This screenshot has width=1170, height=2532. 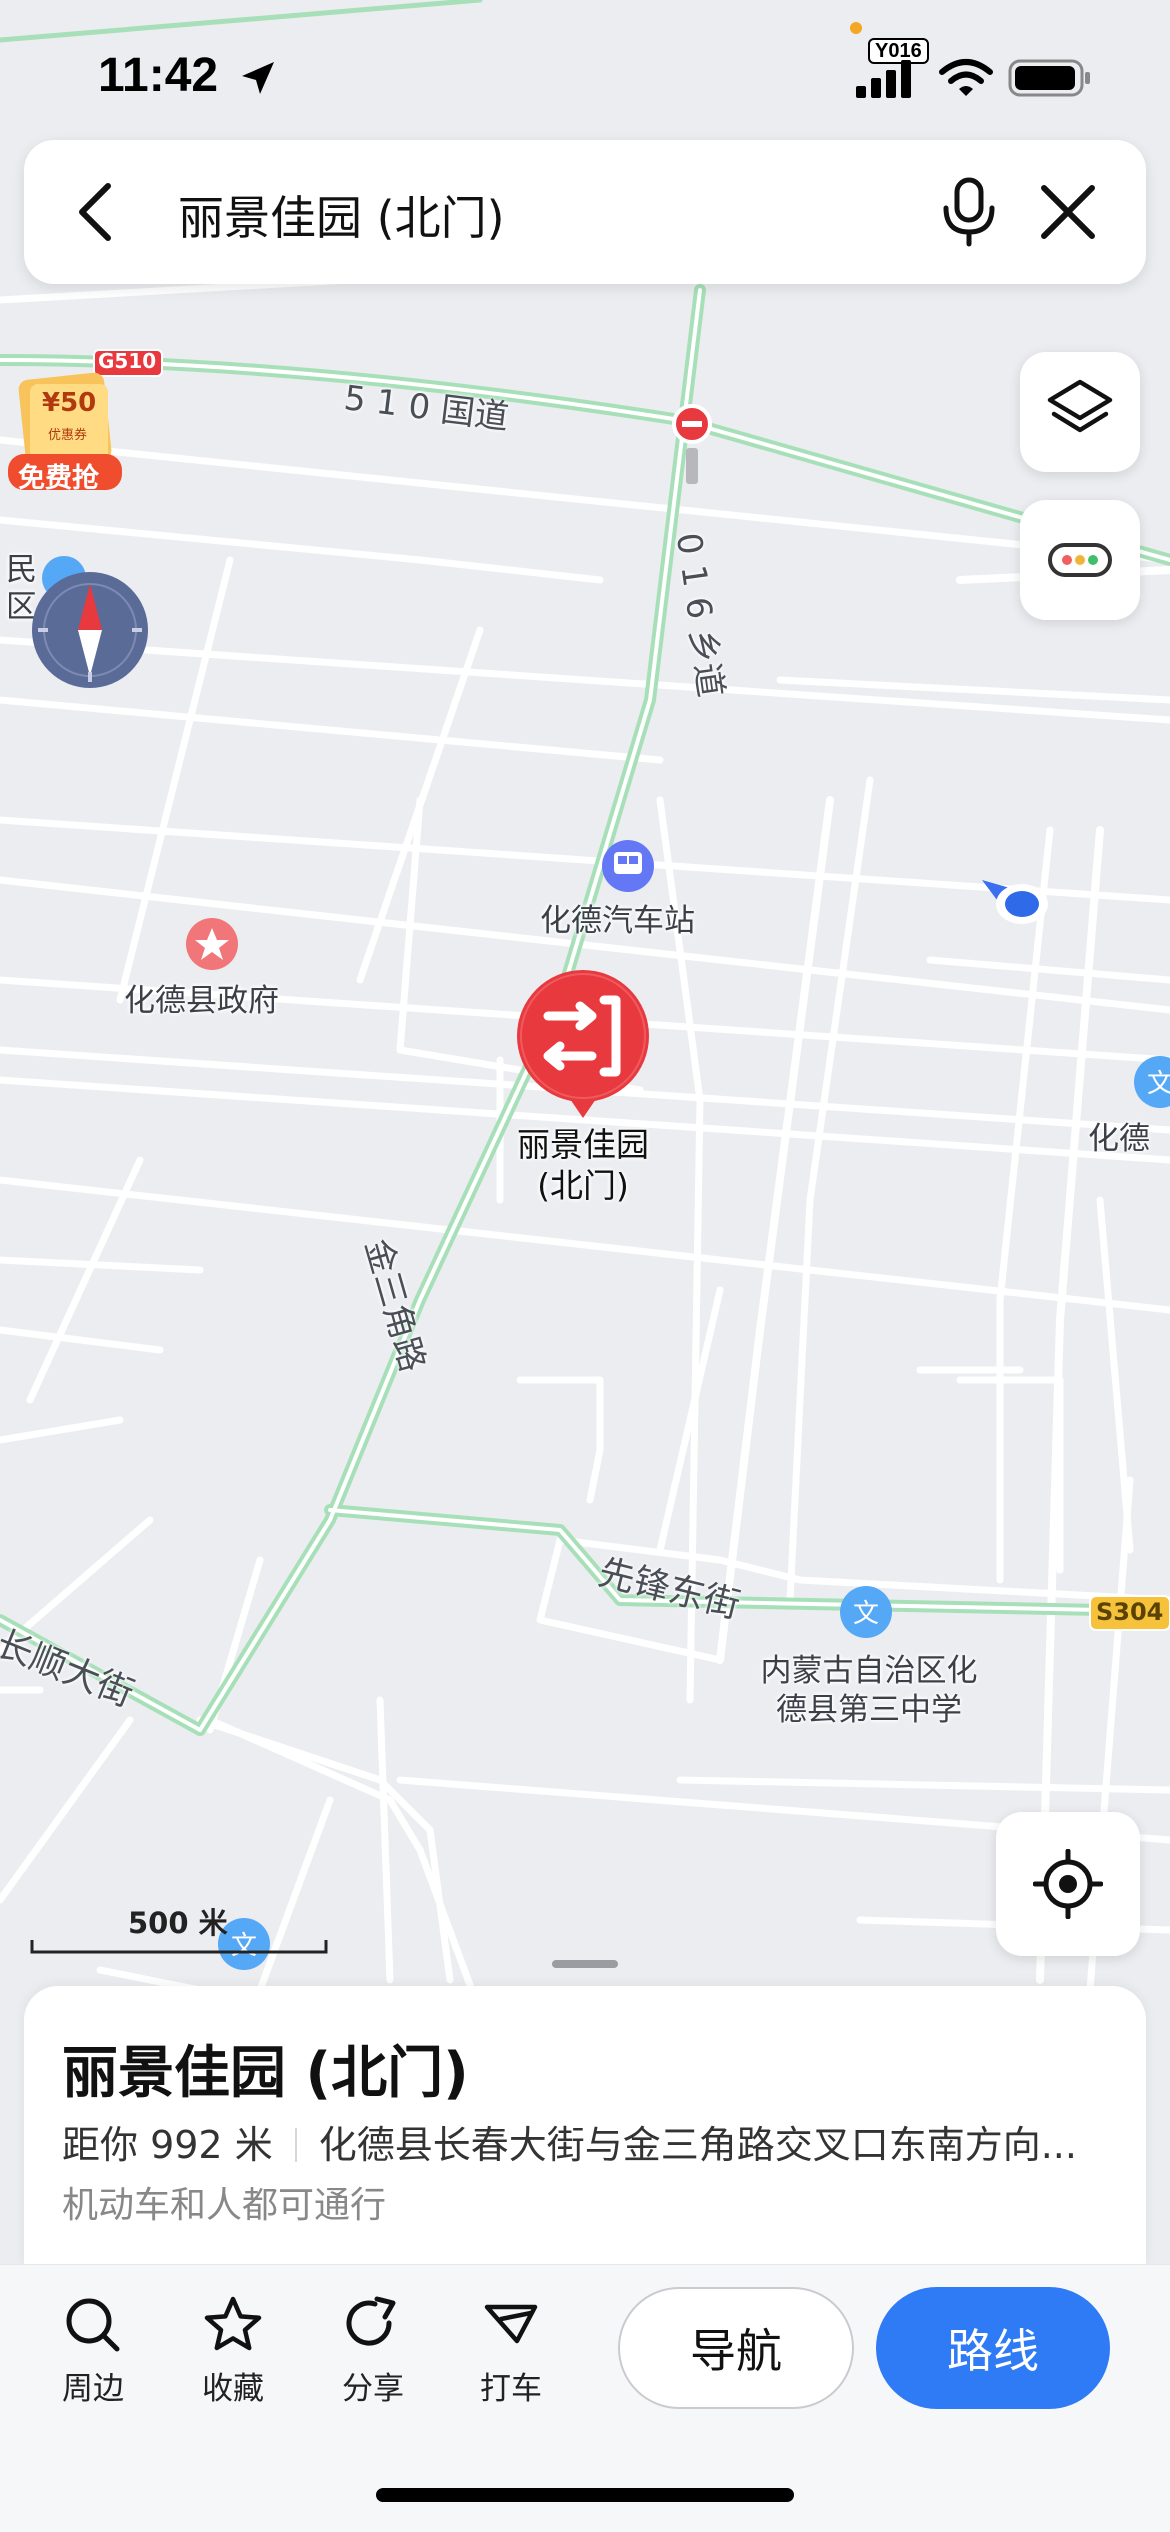 I want to click on coupon-tag: 优惠券, so click(x=68, y=435).